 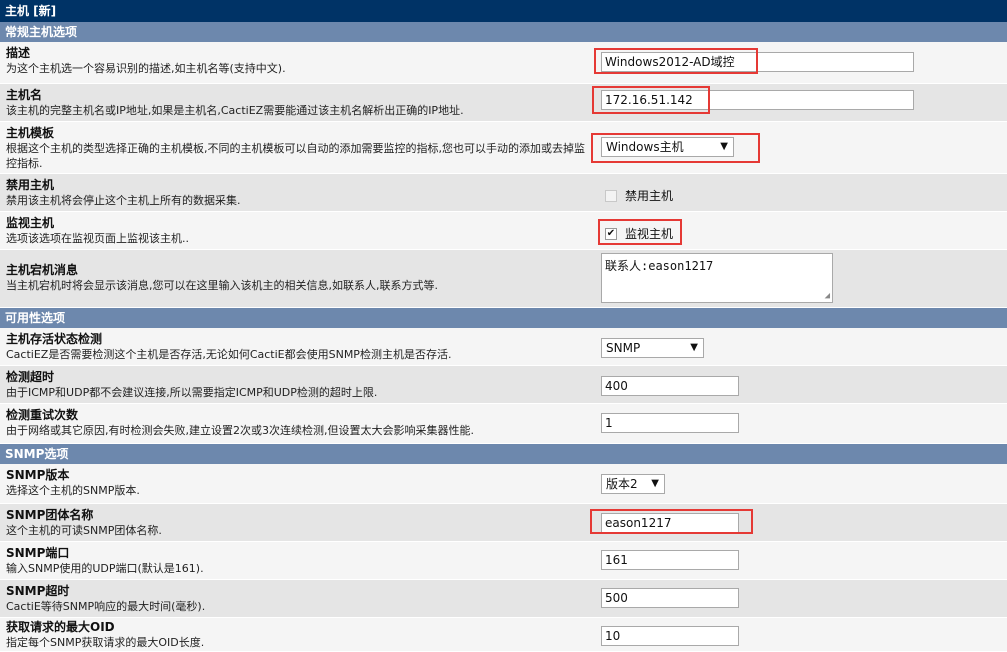 What do you see at coordinates (97, 238) in the screenshot?
I see `field-help: 选项该选项在监视页面上监视该主机..` at bounding box center [97, 238].